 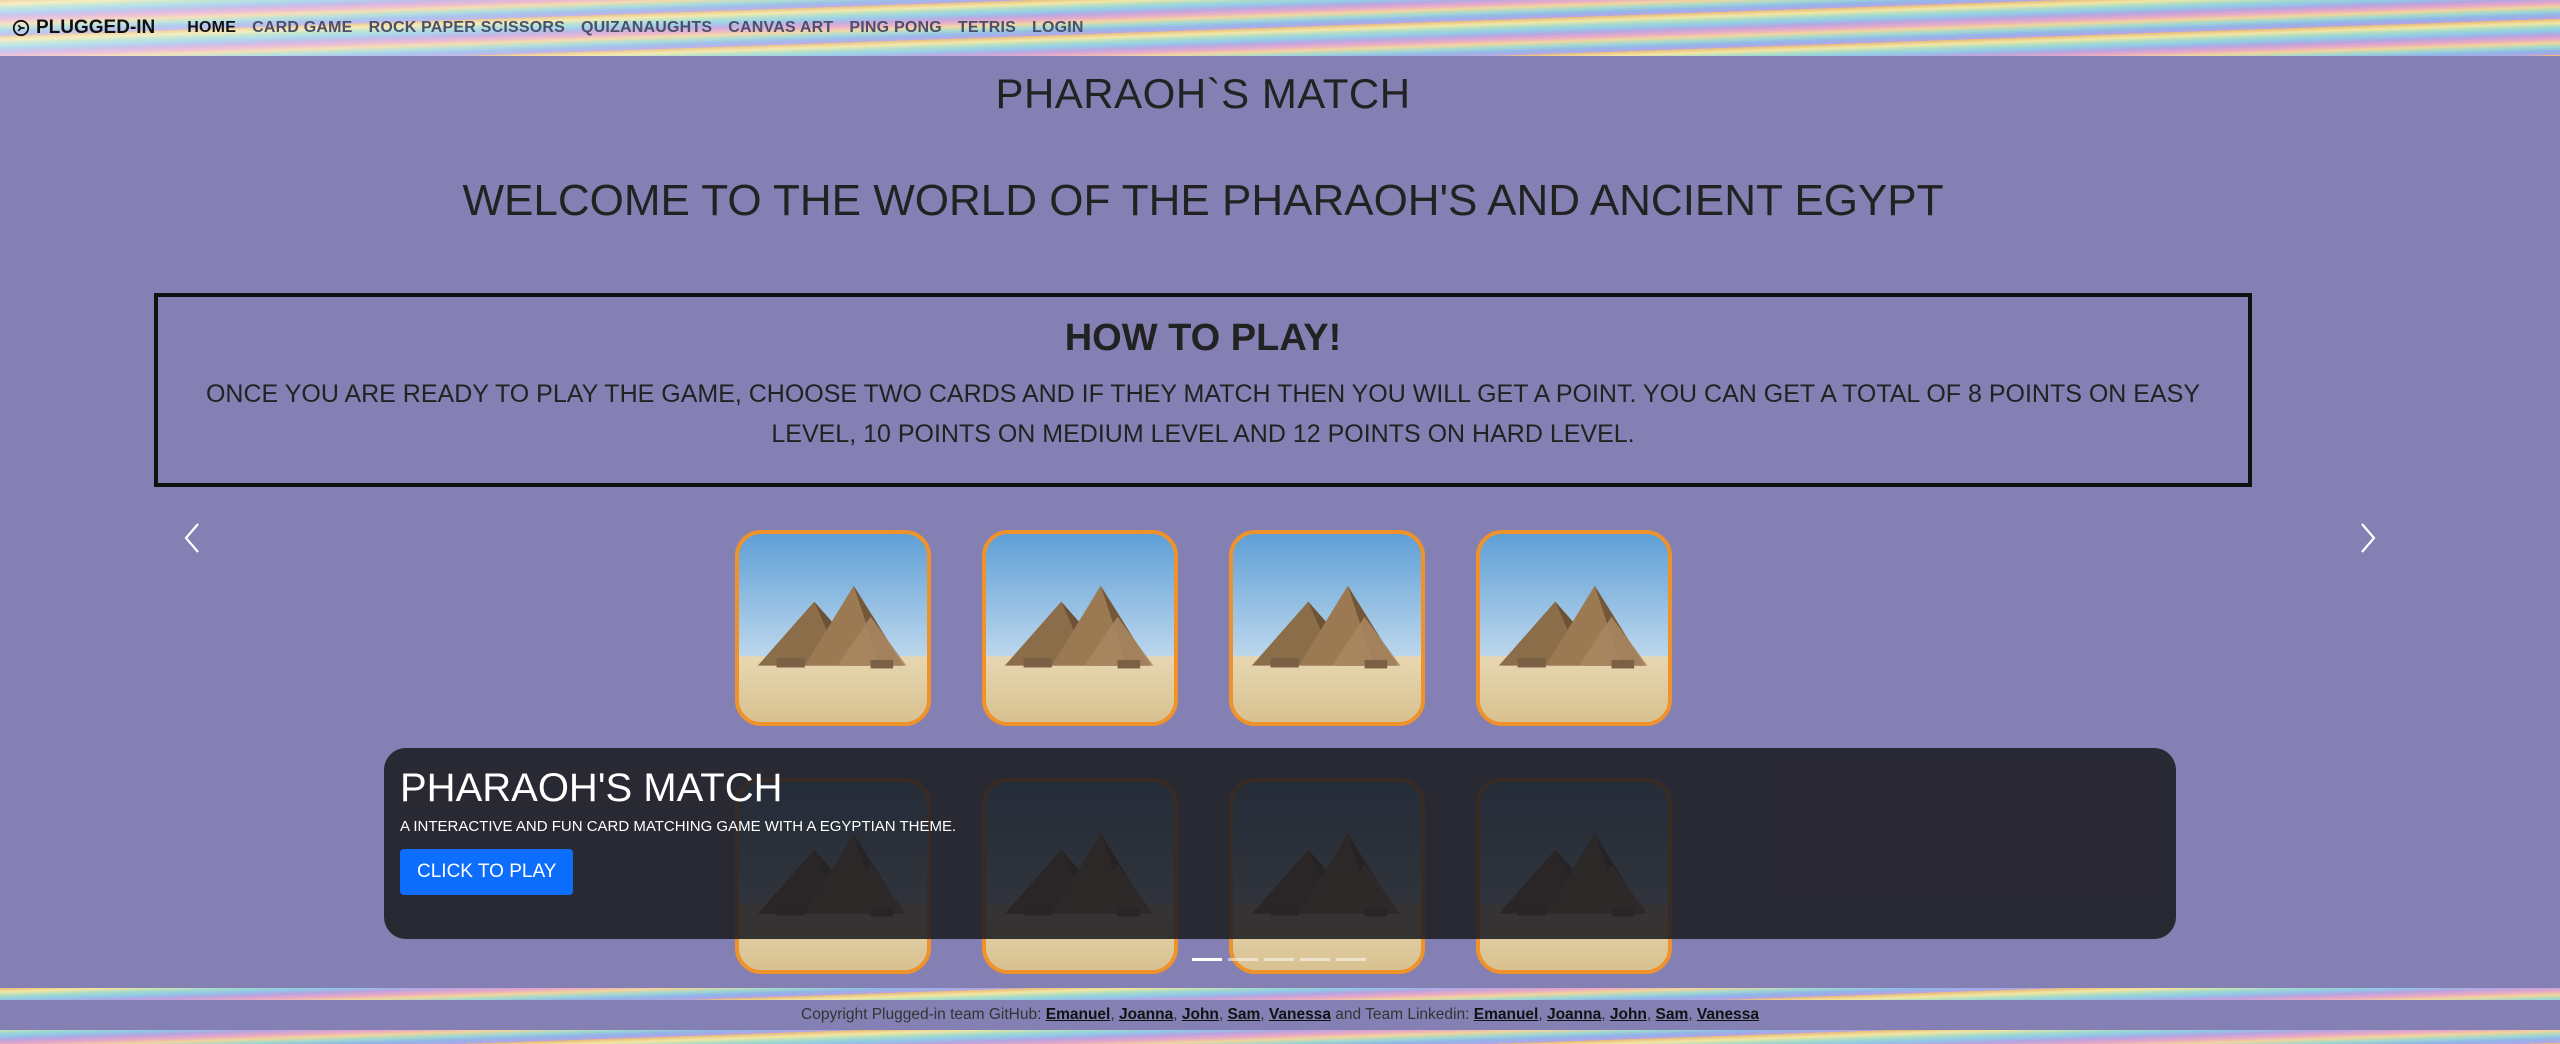 I want to click on click-to-play-button: CLICK TO PLAY, so click(x=487, y=872).